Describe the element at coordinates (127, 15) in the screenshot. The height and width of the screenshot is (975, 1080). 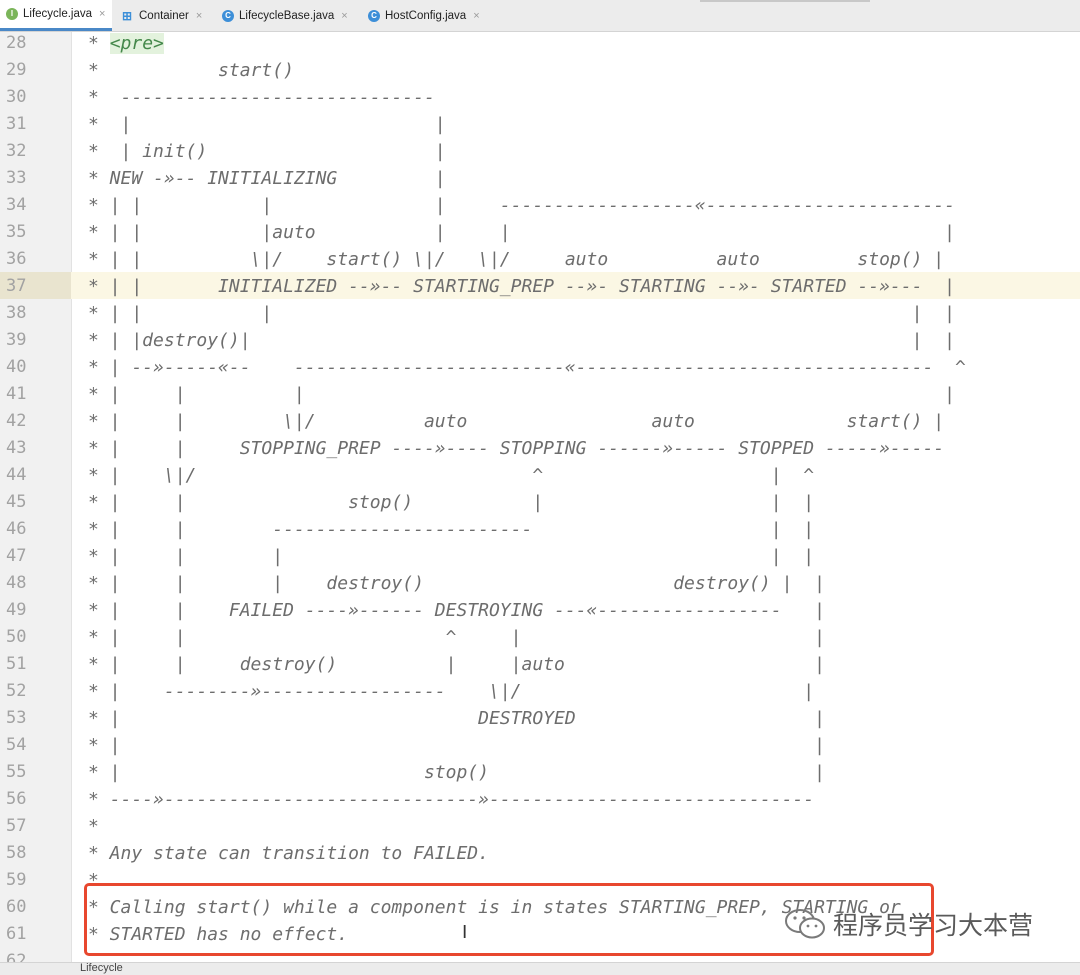
I see `structure-icon: ⊞` at that location.